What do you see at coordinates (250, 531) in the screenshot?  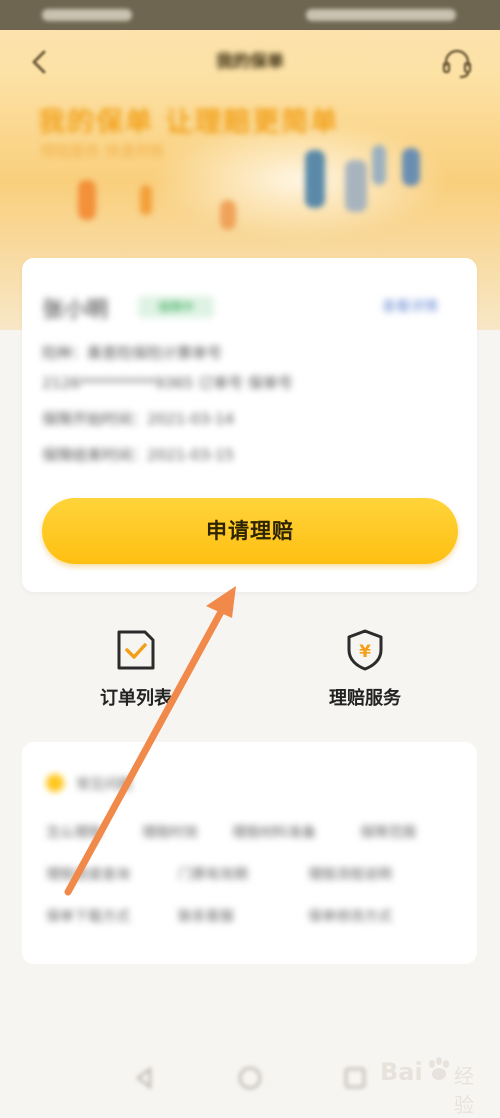 I see `apply-claim-button: 申请理赔` at bounding box center [250, 531].